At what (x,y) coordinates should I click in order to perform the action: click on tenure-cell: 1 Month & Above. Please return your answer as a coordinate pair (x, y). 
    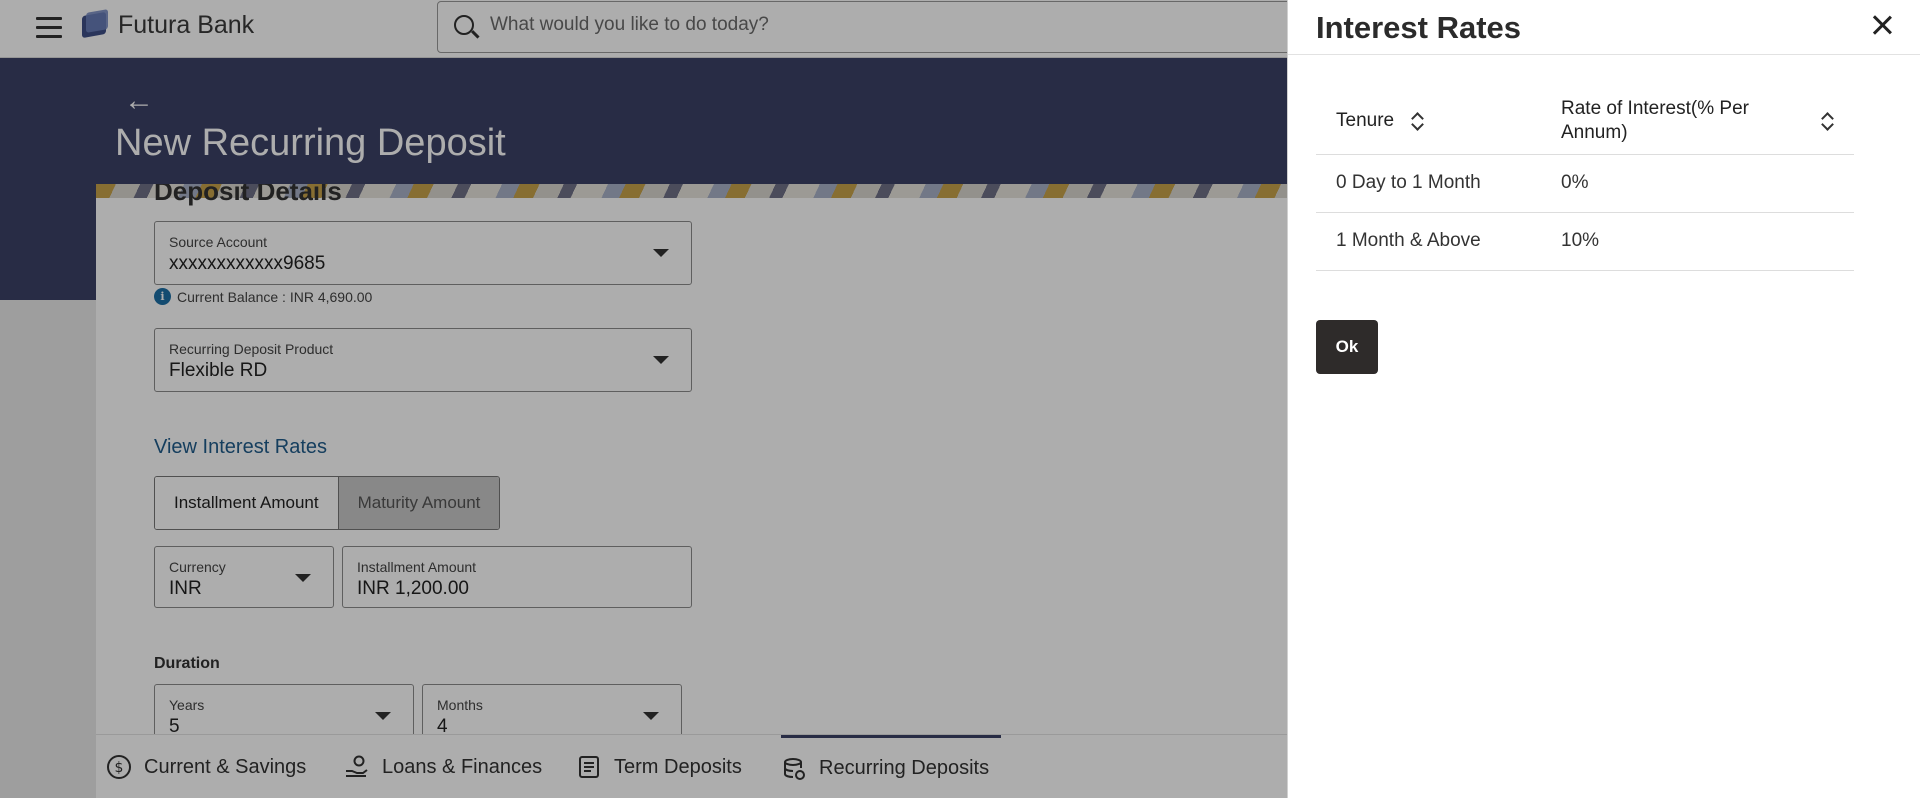
    Looking at the image, I should click on (1428, 241).